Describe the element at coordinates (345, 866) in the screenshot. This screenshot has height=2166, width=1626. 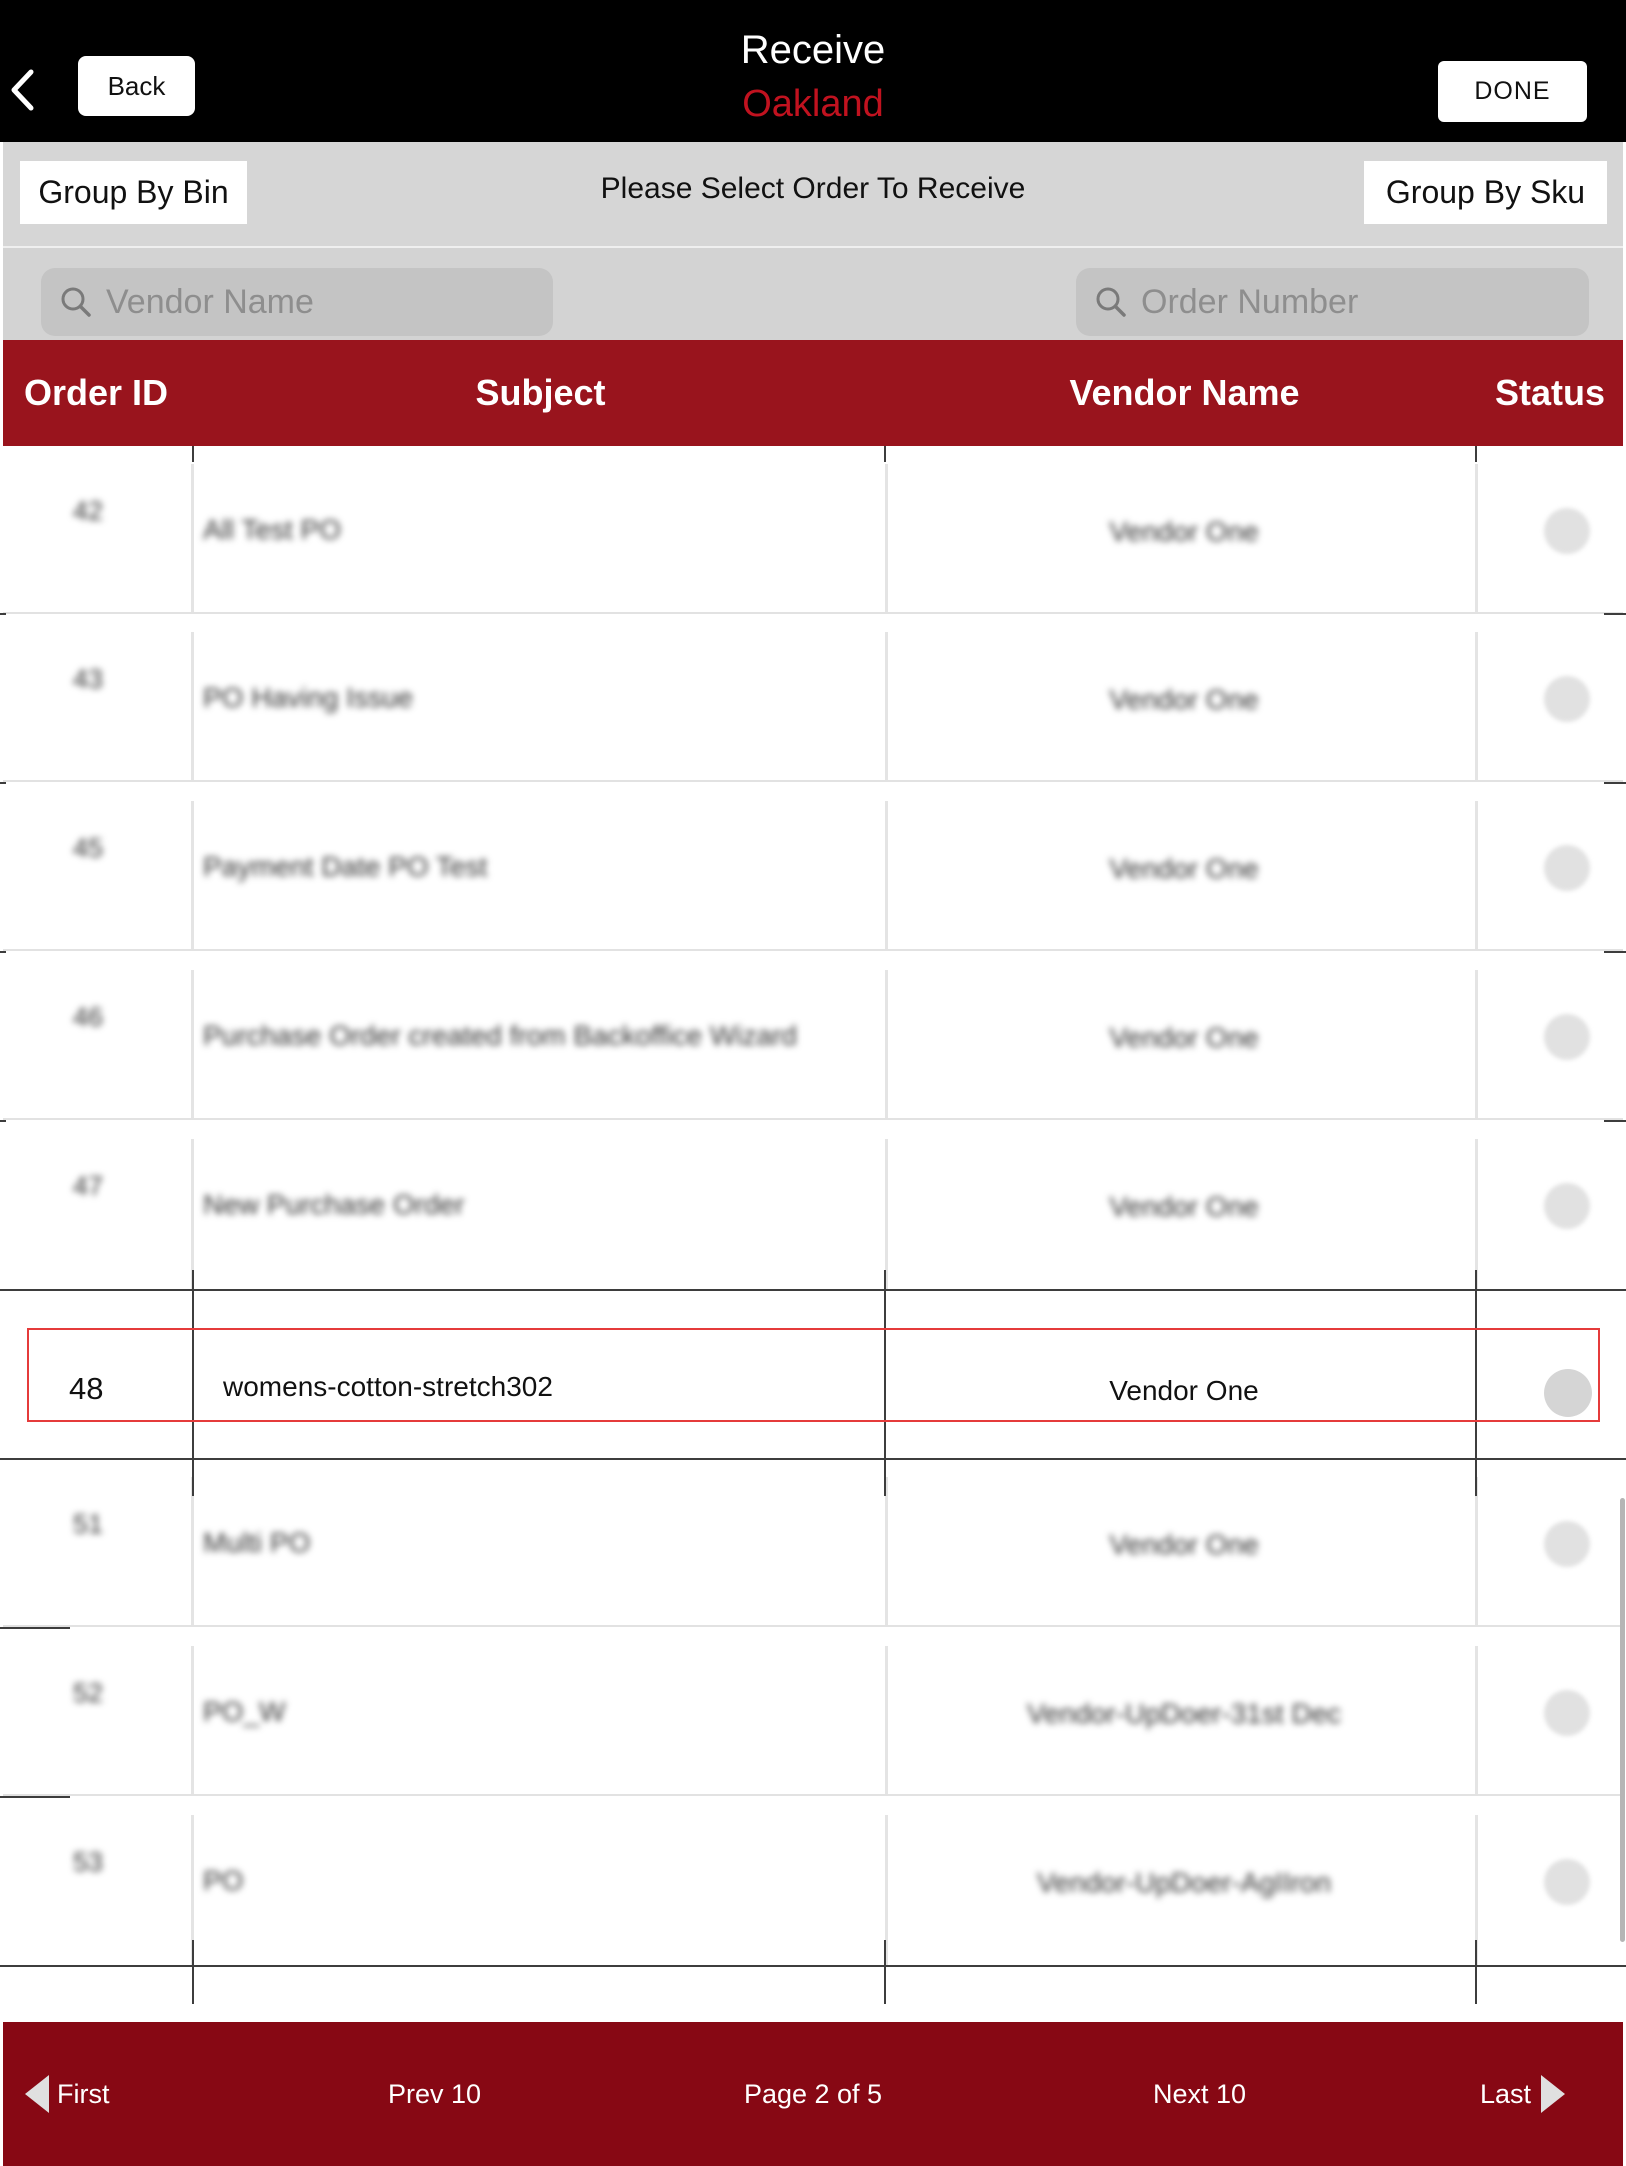
I see `order-subject: Payment Date PO Test` at that location.